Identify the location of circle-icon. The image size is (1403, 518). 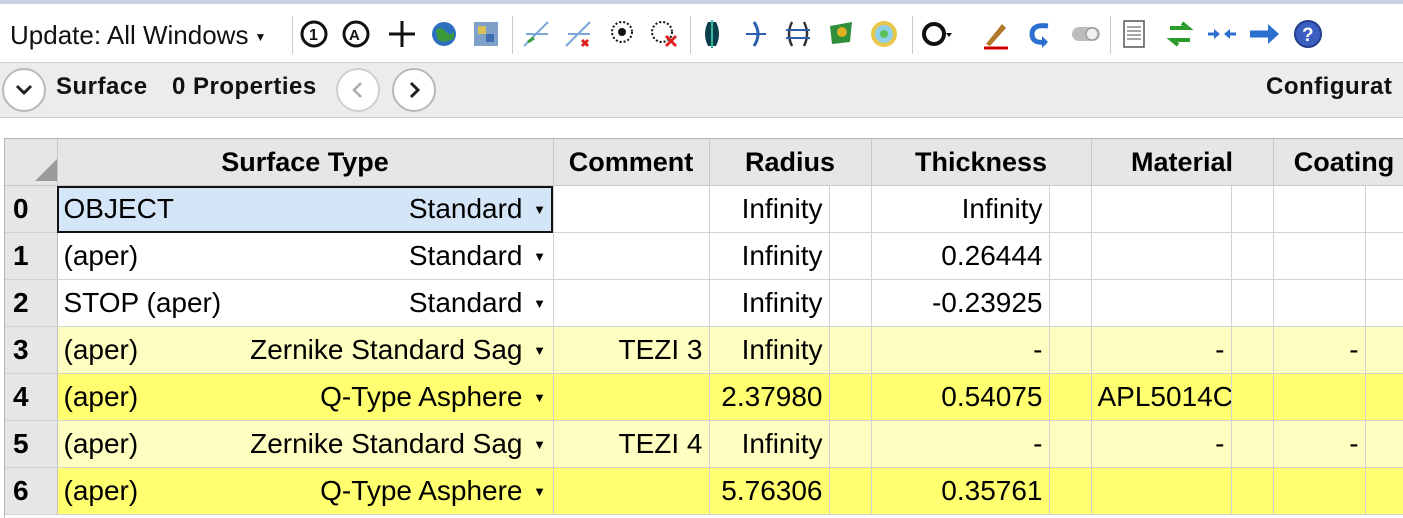
(936, 34).